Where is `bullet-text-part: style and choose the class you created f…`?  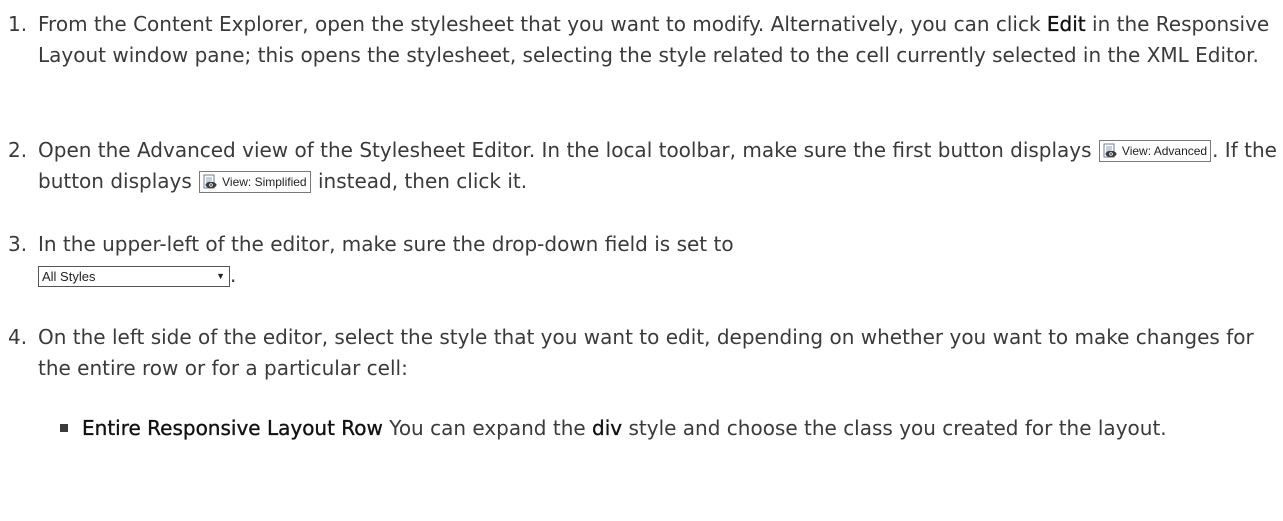 bullet-text-part: style and choose the class you created f… is located at coordinates (894, 428).